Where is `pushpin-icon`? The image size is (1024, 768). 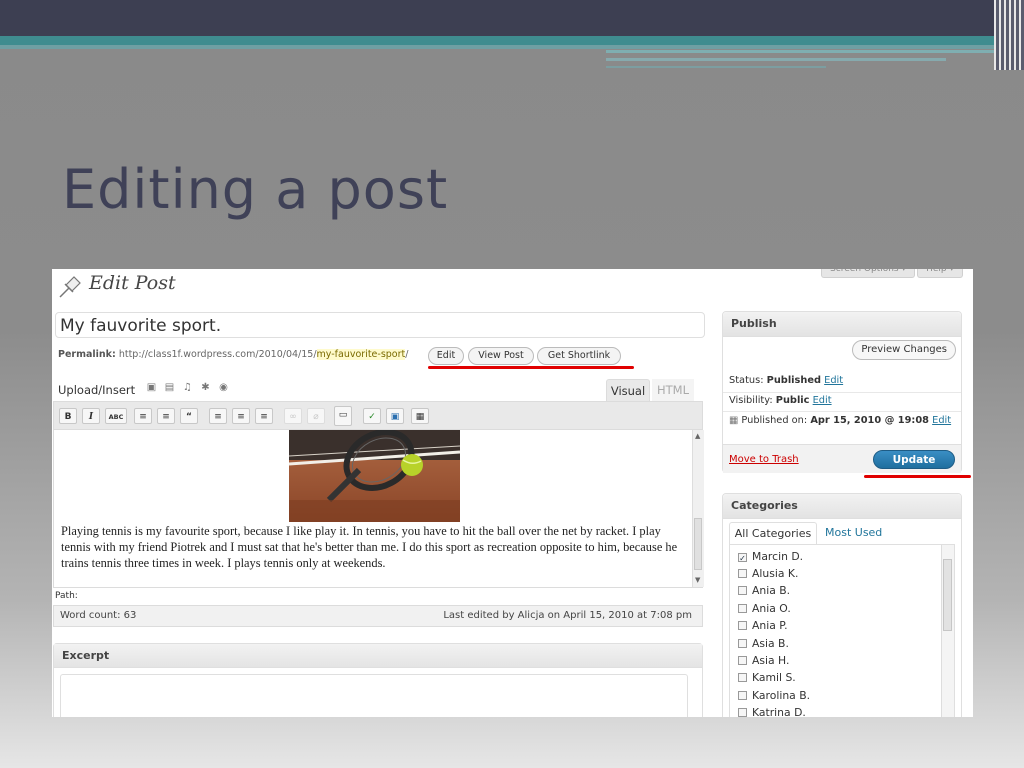
pushpin-icon is located at coordinates (70, 287).